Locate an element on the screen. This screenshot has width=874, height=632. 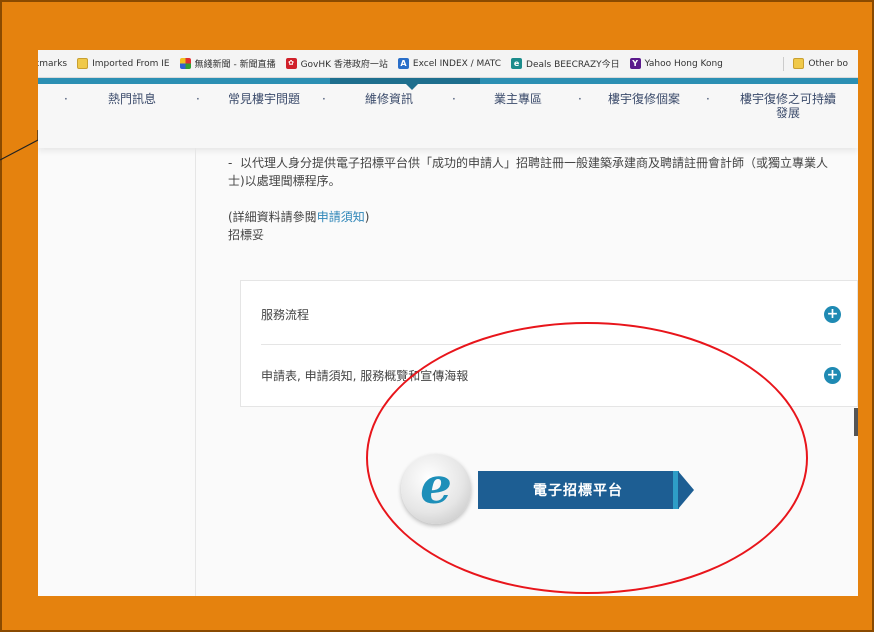
arrow-right-icon is located at coordinates (686, 490).